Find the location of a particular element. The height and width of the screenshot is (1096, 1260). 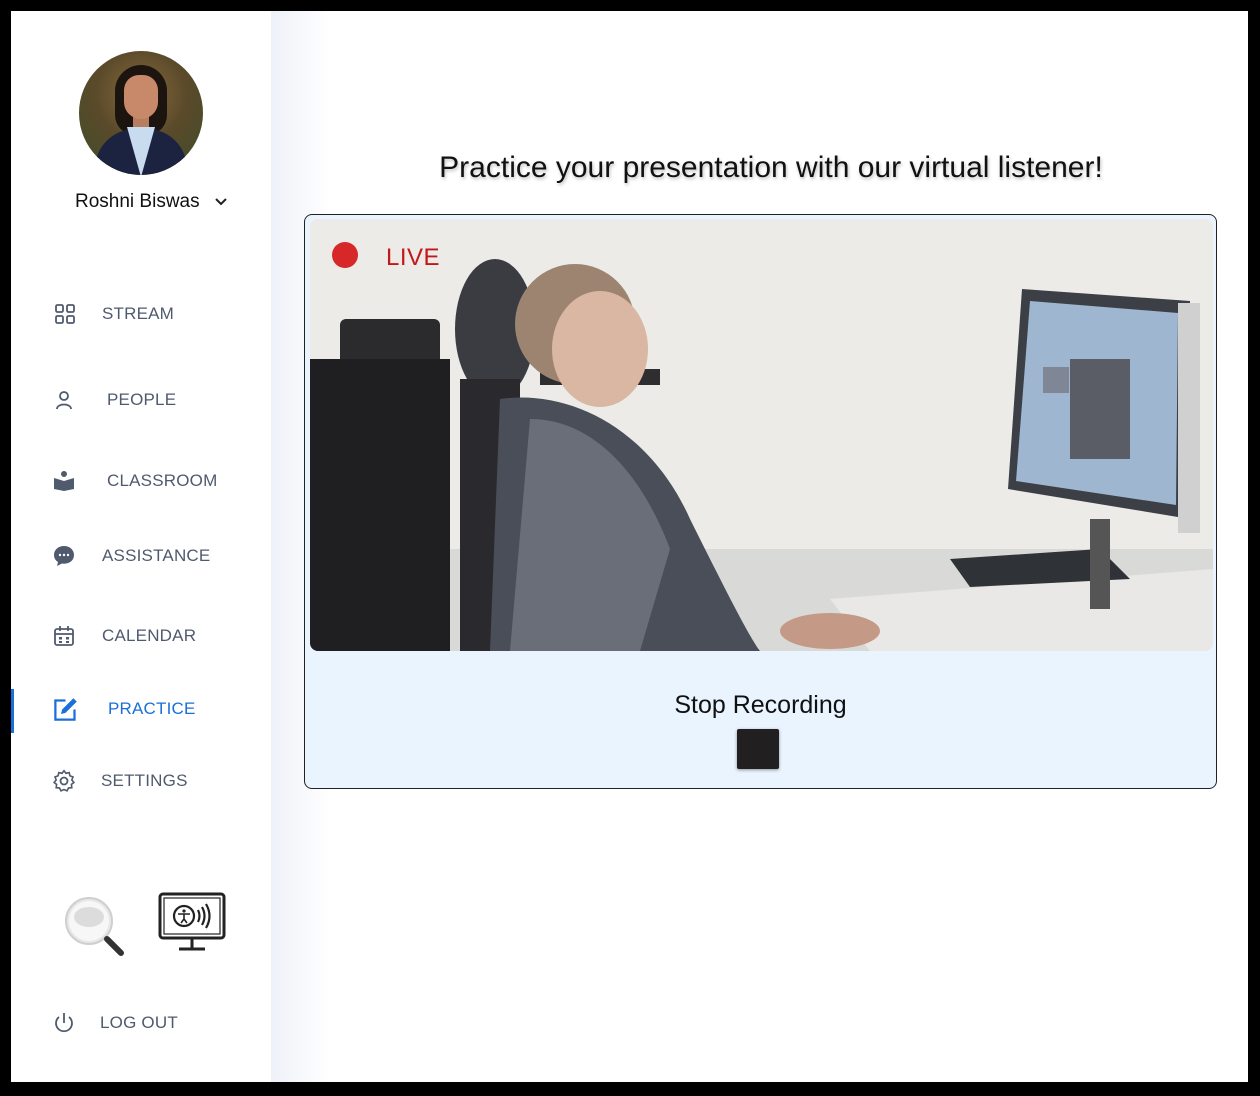

book-reader-icon is located at coordinates (64, 481).